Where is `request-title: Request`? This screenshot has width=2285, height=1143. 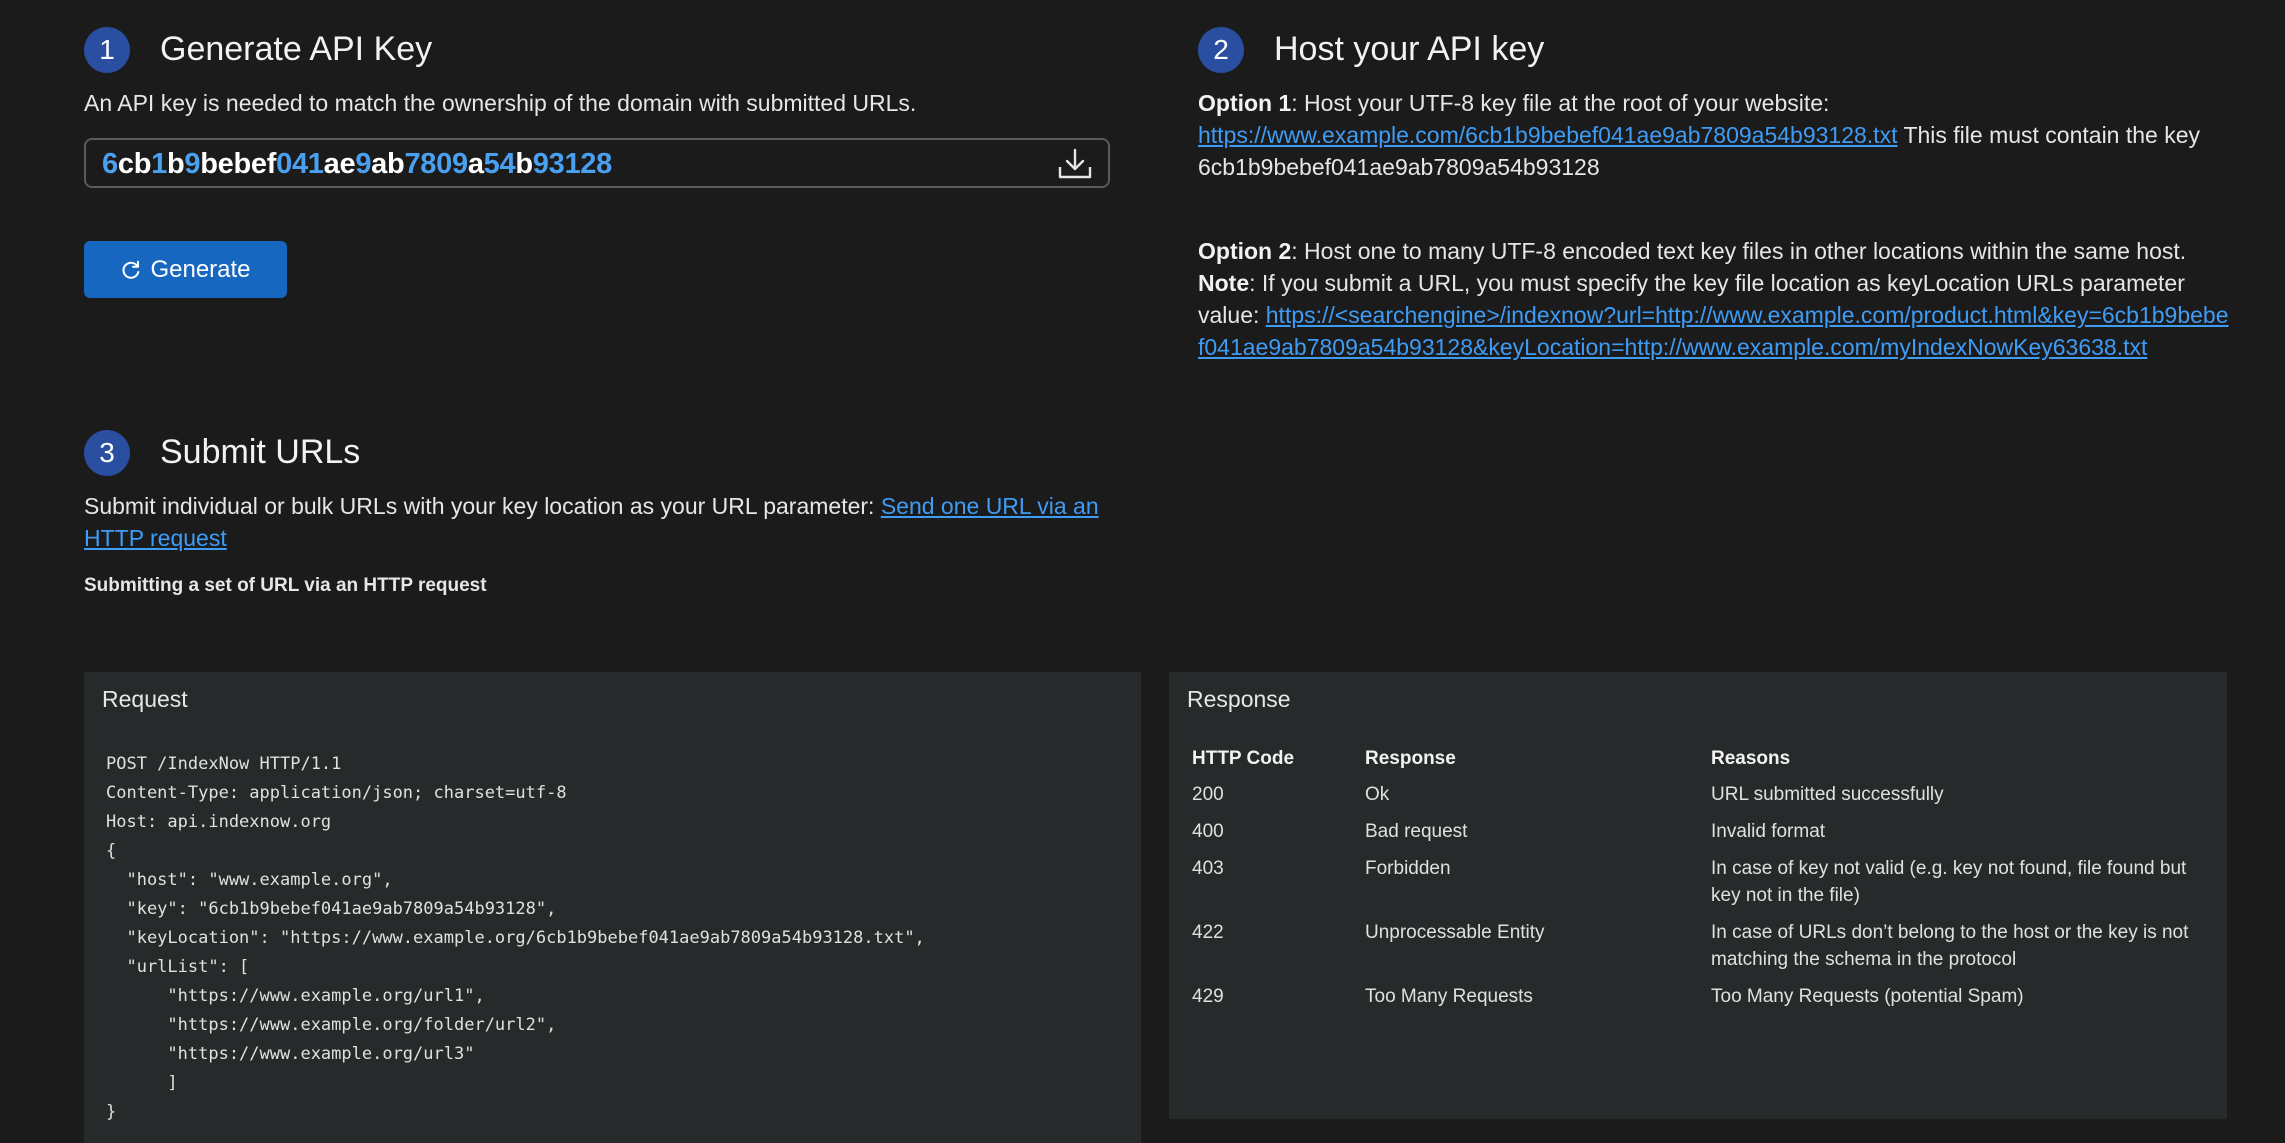
request-title: Request is located at coordinates (145, 699).